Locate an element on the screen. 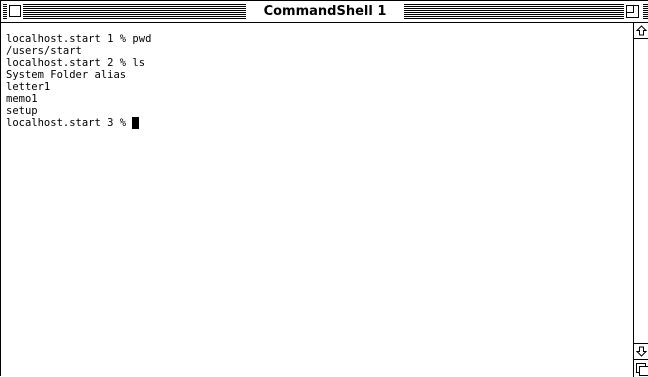 The height and width of the screenshot is (377, 648). title-bar-stripes-edge is located at coordinates (645, 11).